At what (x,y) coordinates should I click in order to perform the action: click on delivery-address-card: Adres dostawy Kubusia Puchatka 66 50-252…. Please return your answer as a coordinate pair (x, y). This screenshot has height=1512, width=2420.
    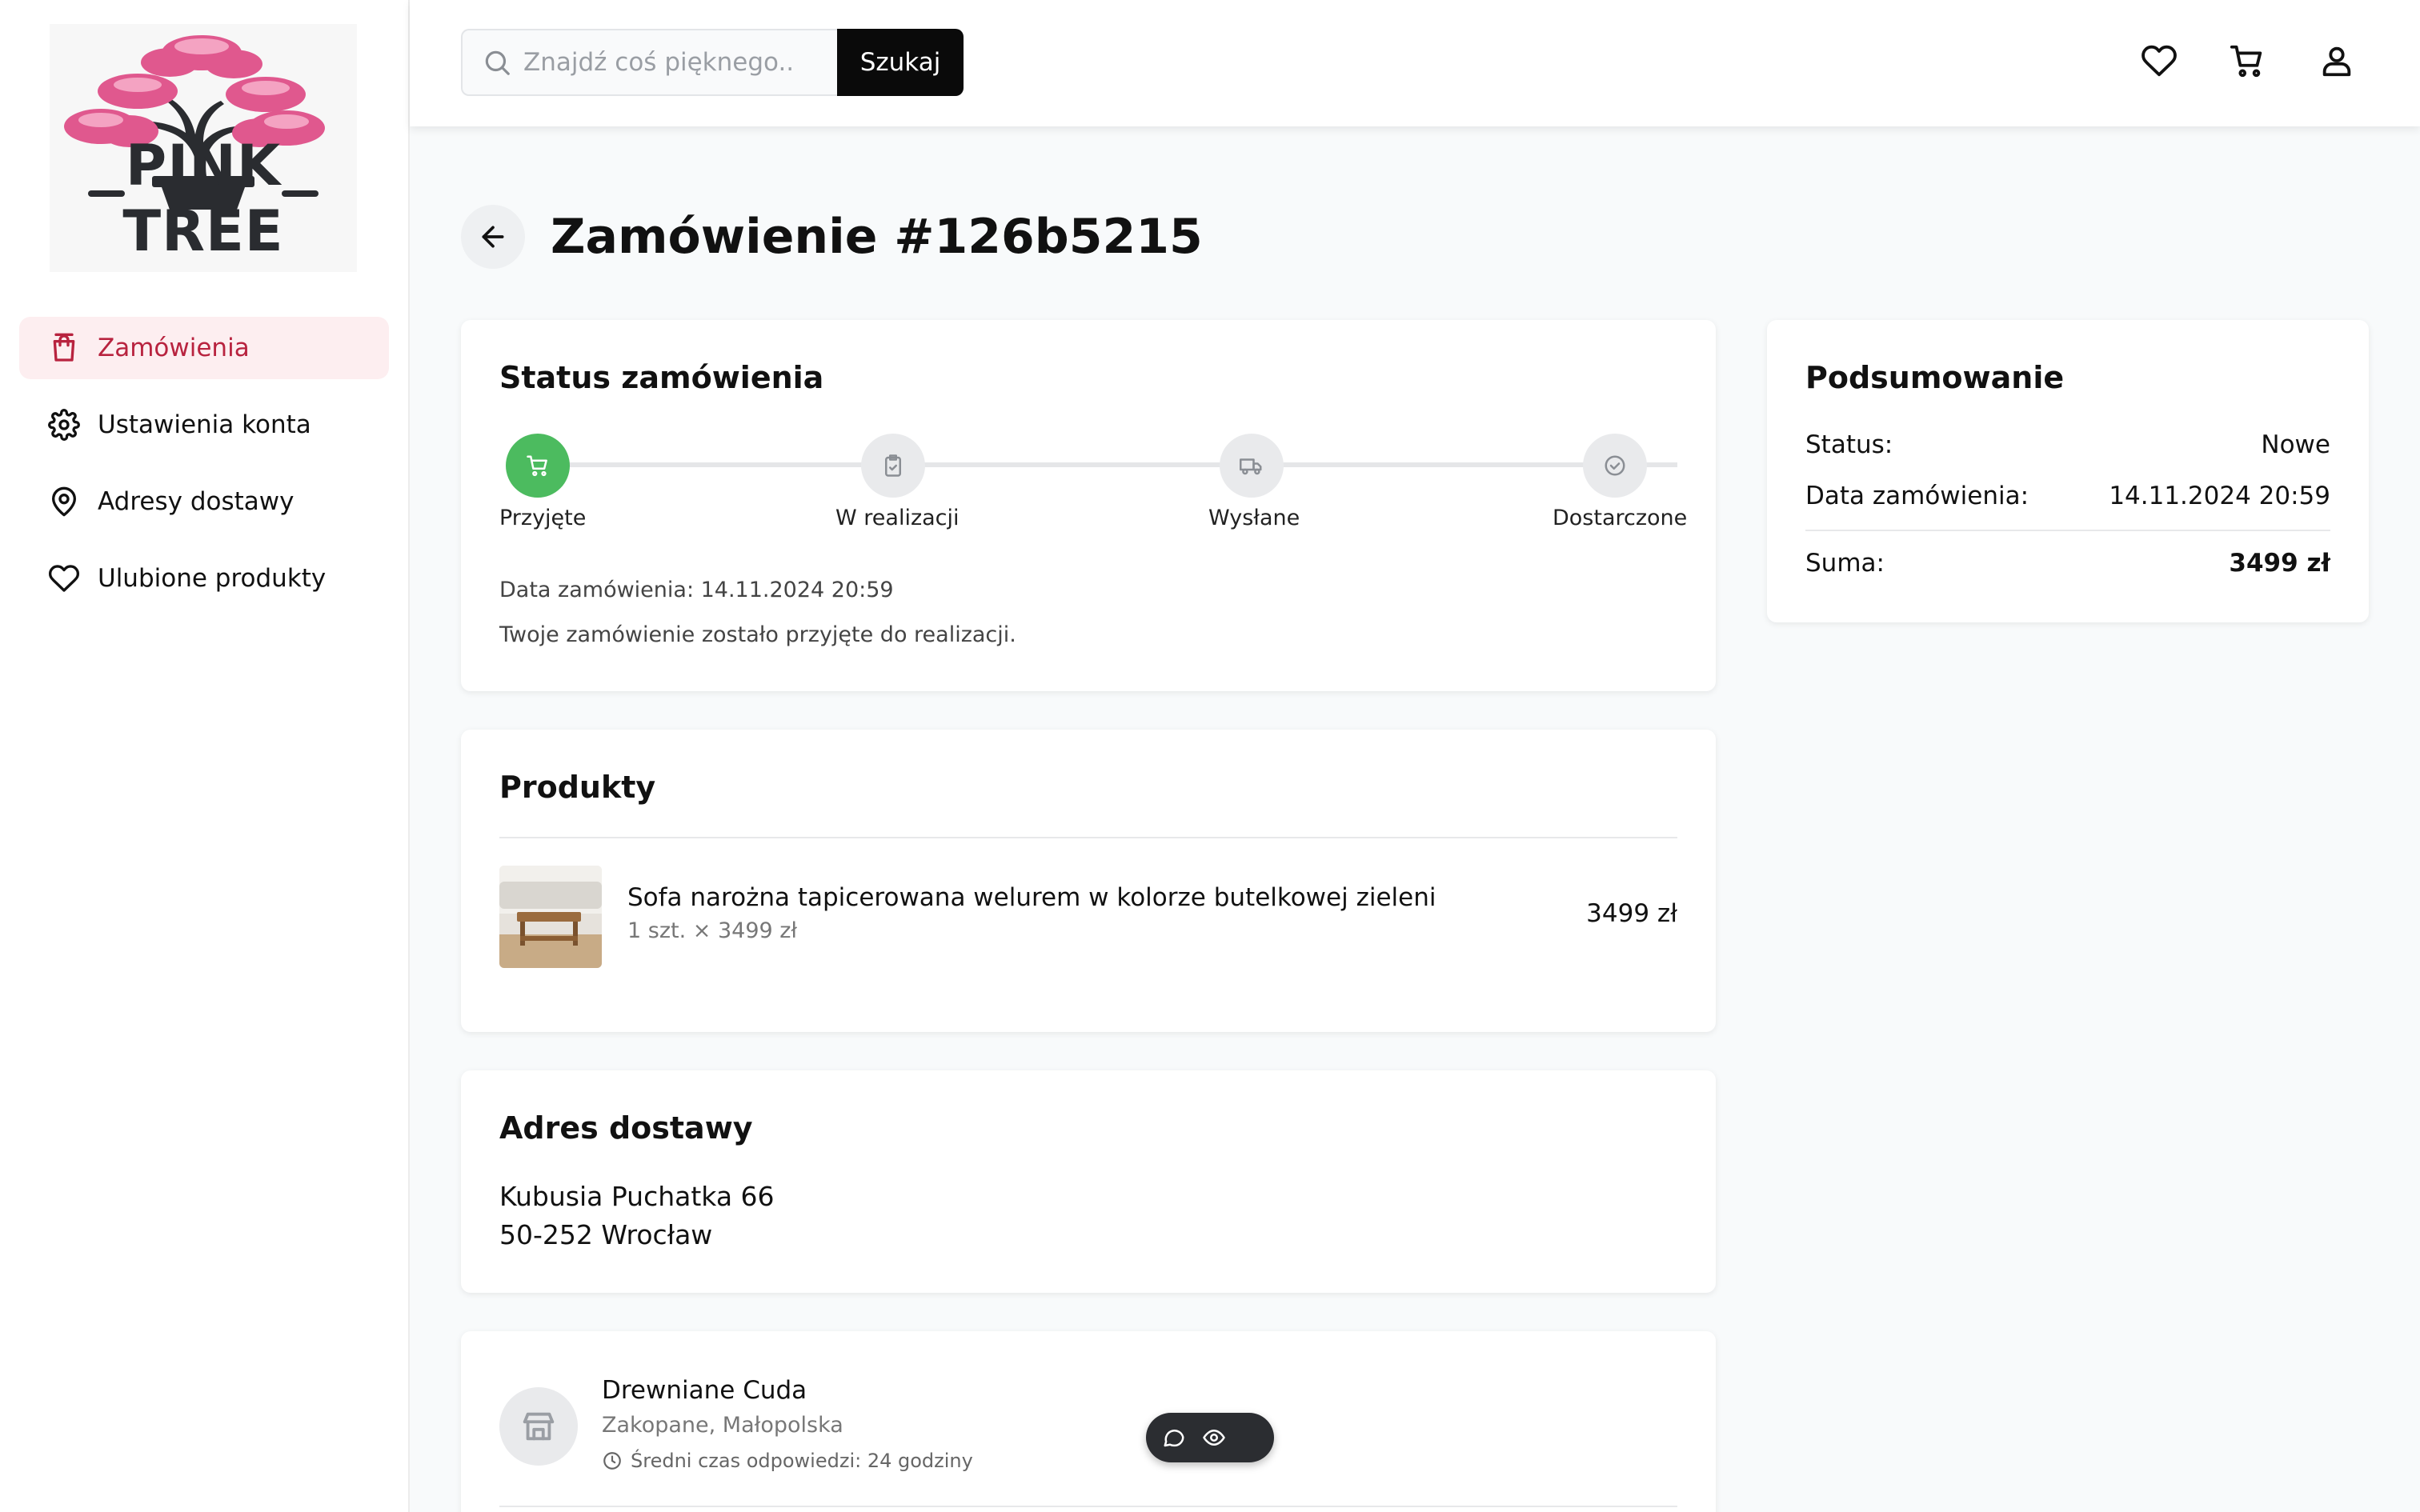
    Looking at the image, I should click on (1088, 1181).